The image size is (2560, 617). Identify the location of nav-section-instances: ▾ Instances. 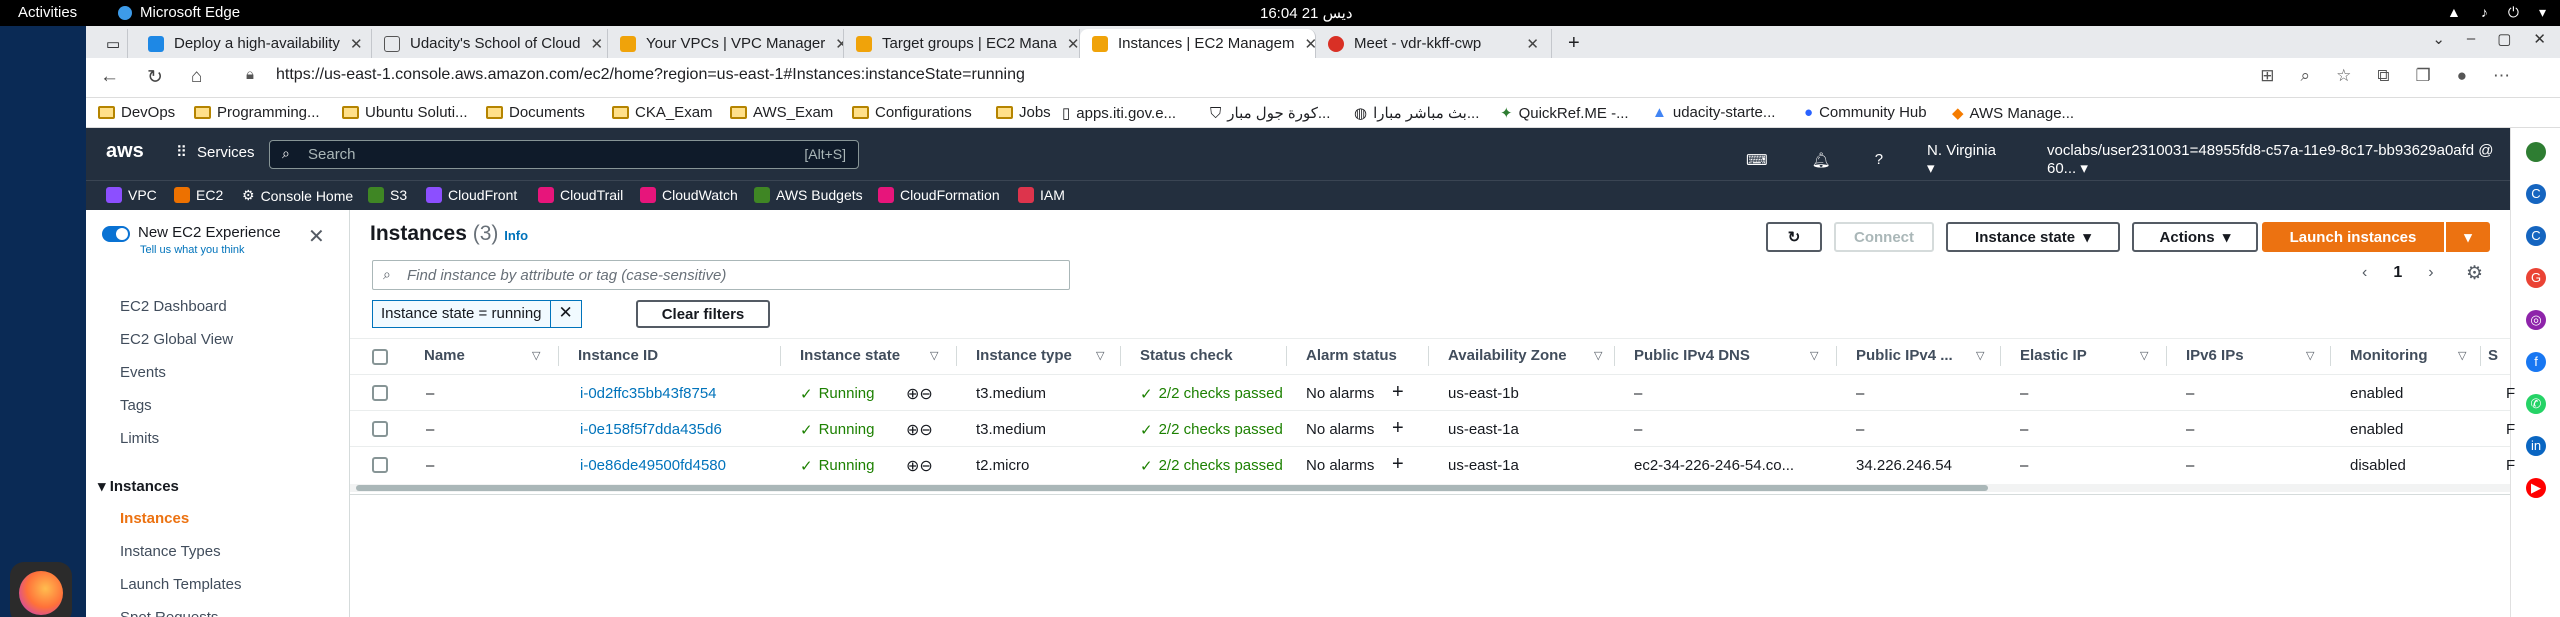
(138, 486).